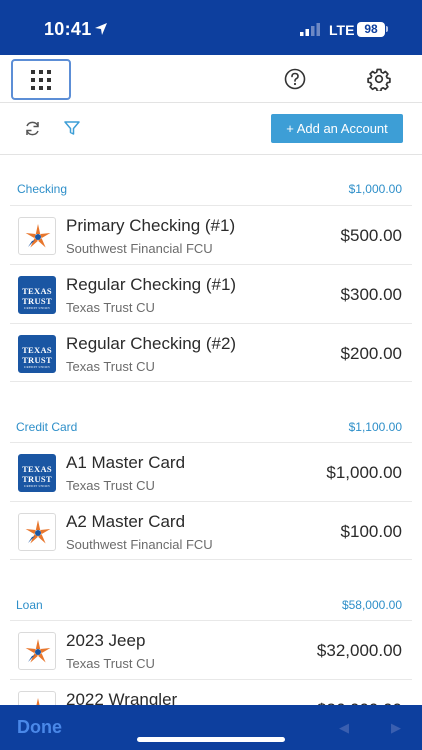  I want to click on section-total: $1,000.00, so click(375, 189).